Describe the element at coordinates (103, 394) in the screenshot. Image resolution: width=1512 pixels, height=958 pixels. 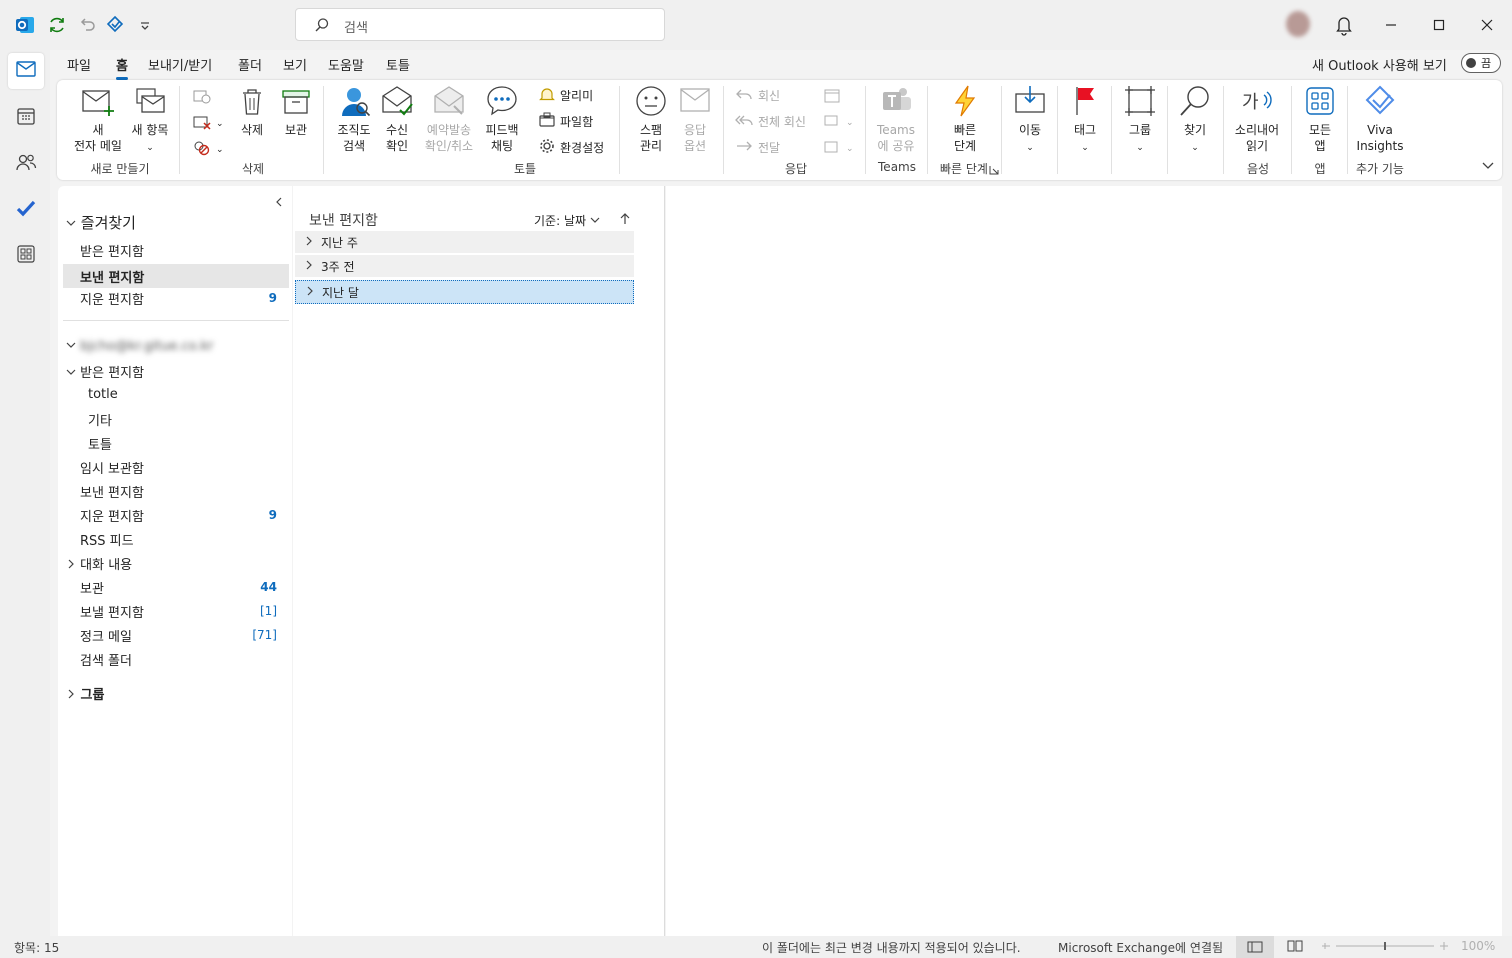
I see `subfolder-totle: totle` at that location.